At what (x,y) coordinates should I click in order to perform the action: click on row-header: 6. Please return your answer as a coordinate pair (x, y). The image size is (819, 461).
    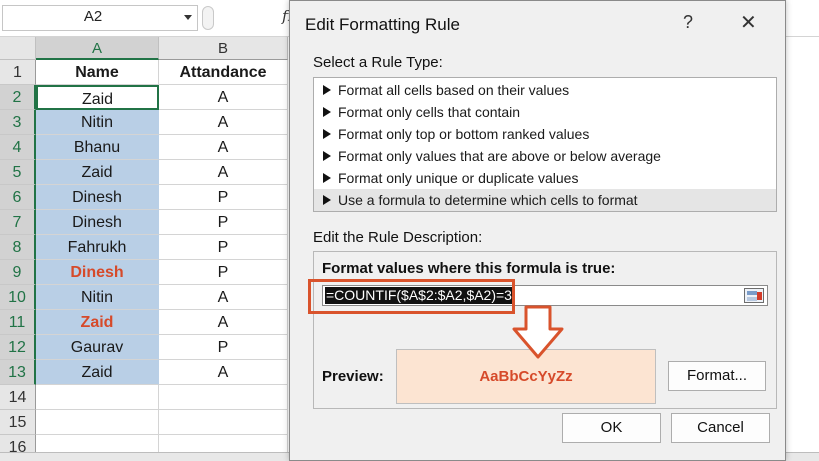
    Looking at the image, I should click on (18, 197).